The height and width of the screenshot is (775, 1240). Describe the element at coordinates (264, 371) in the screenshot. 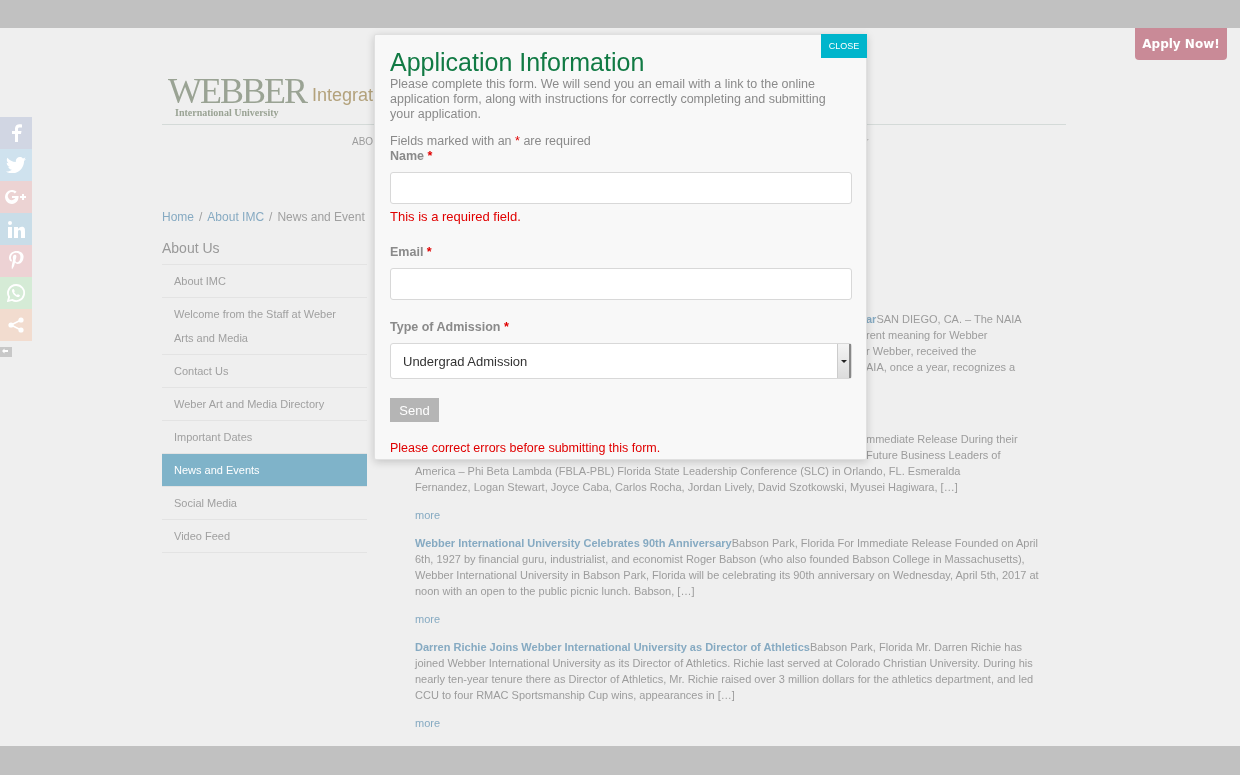

I see `sidebar-item: Contact Us` at that location.